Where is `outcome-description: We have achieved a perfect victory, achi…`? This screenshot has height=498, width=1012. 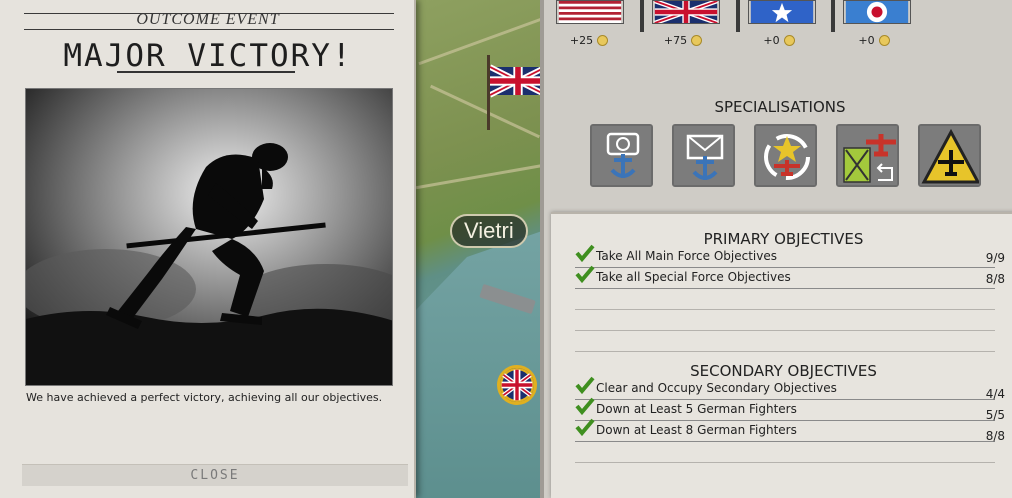
outcome-description: We have achieved a perfect victory, achi… is located at coordinates (204, 397).